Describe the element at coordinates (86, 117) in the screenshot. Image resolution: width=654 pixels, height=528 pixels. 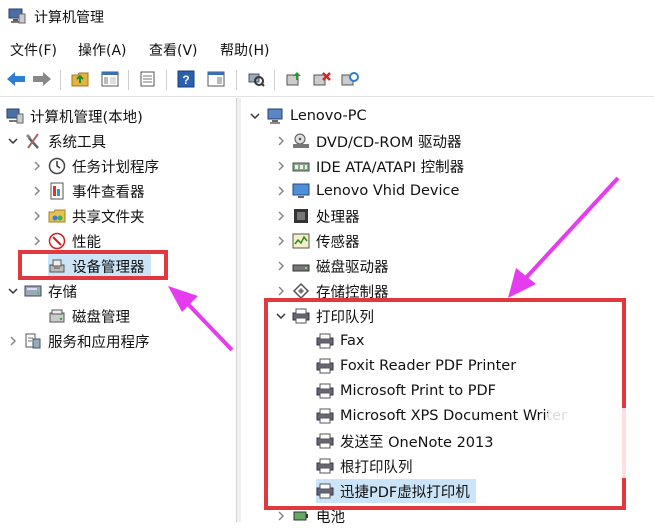
I see `tree-root-label: 计算机管理(本地)` at that location.